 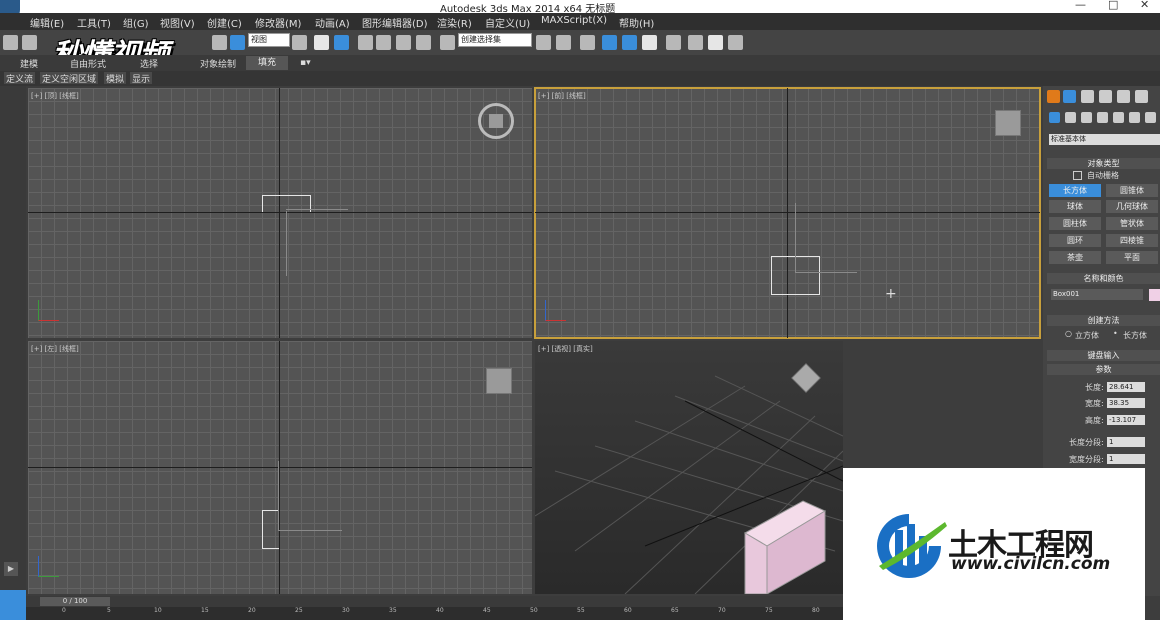 I want to click on lights-category-icon, so click(x=1086, y=117).